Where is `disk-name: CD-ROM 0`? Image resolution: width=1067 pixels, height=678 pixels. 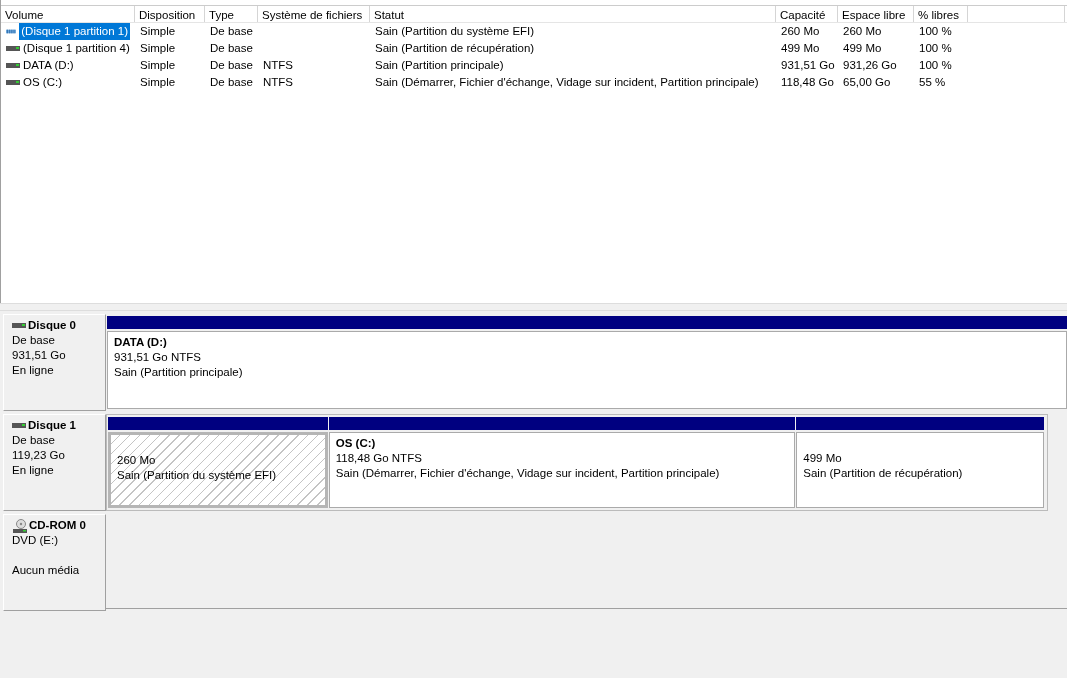
disk-name: CD-ROM 0 is located at coordinates (57, 525).